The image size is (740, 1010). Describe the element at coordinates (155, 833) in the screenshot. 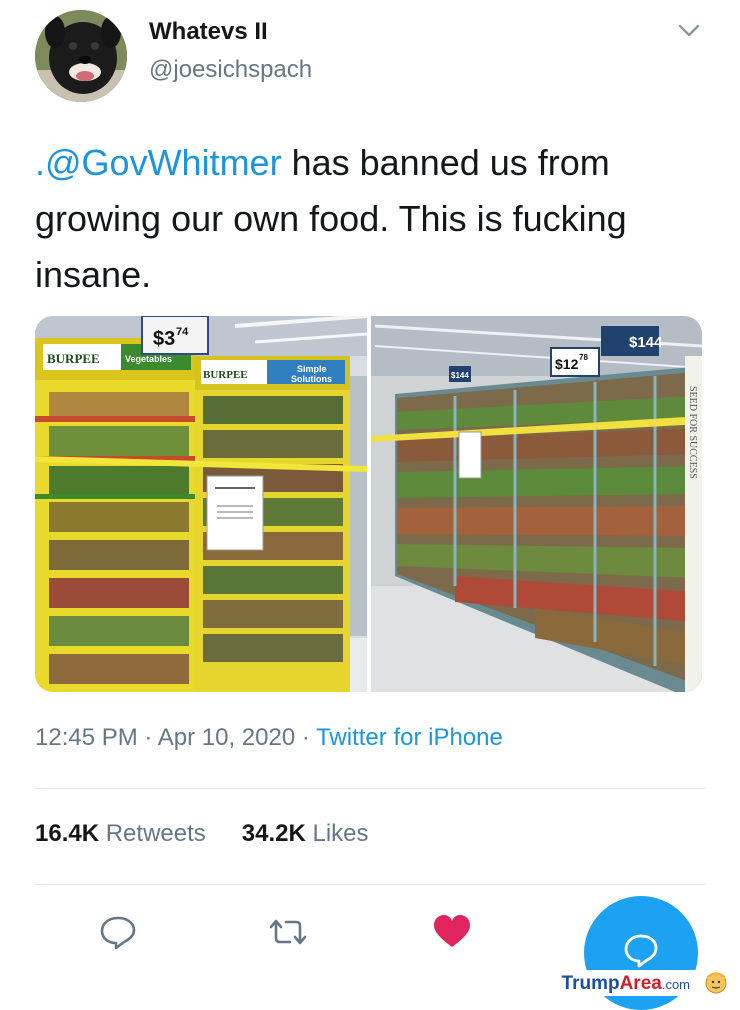

I see `retweets-label: Retweets` at that location.